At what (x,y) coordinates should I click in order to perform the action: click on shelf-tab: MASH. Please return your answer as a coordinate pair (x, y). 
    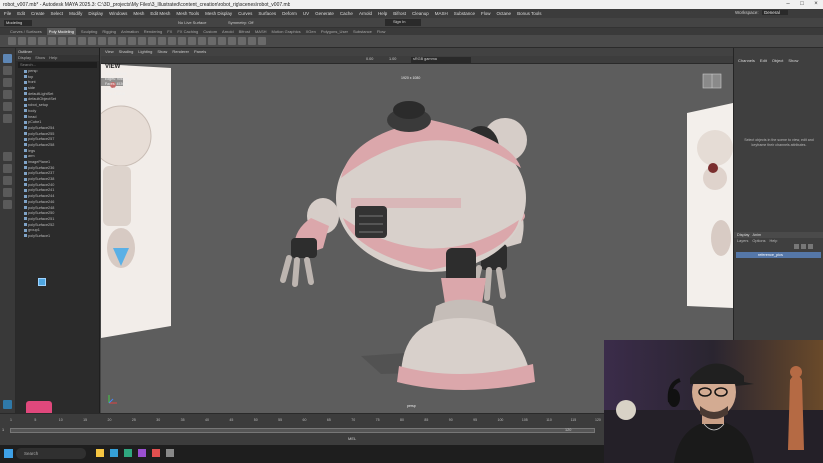
    Looking at the image, I should click on (261, 31).